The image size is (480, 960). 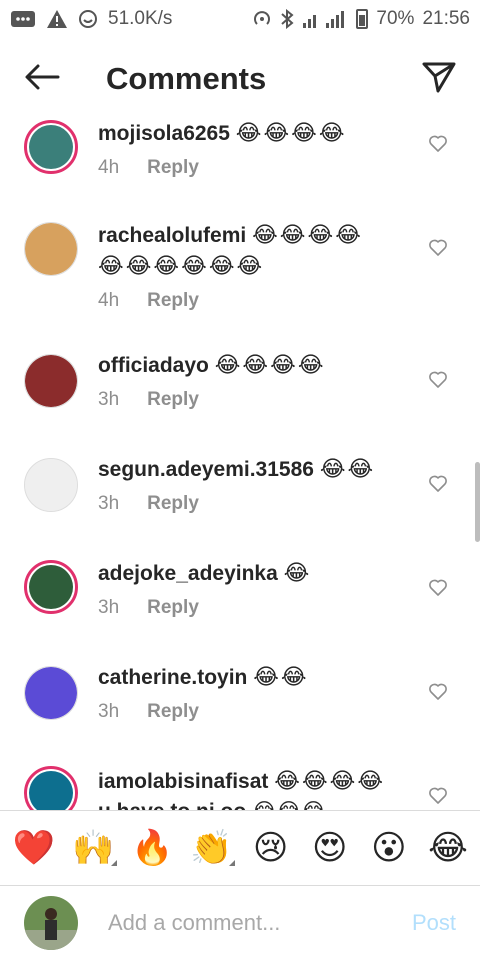 What do you see at coordinates (446, 18) in the screenshot?
I see `clock: 21:56` at bounding box center [446, 18].